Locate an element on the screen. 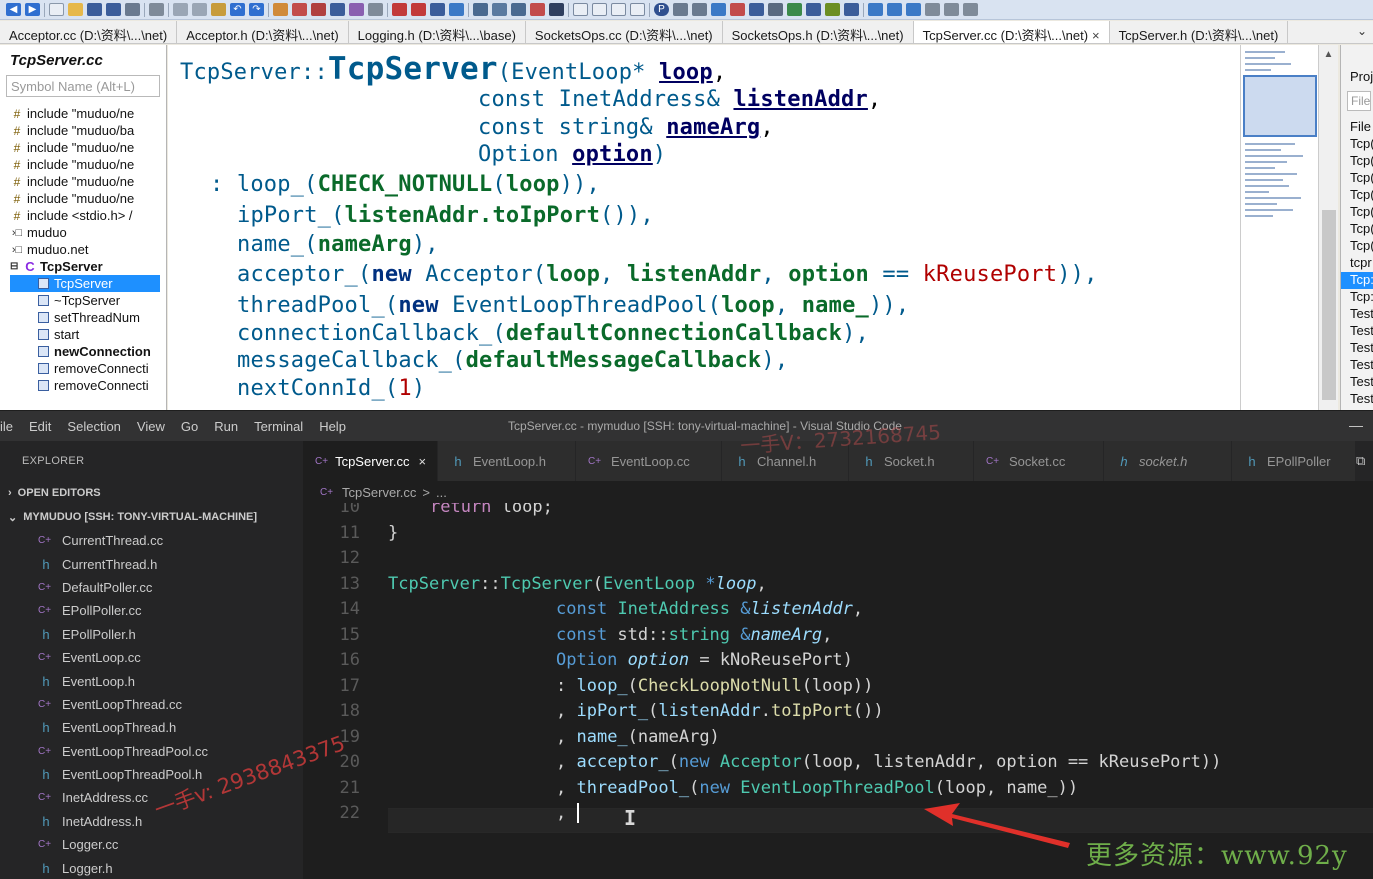 This screenshot has width=1373, height=879. tab-eventloop-h: h EventLoop.h is located at coordinates (507, 461).